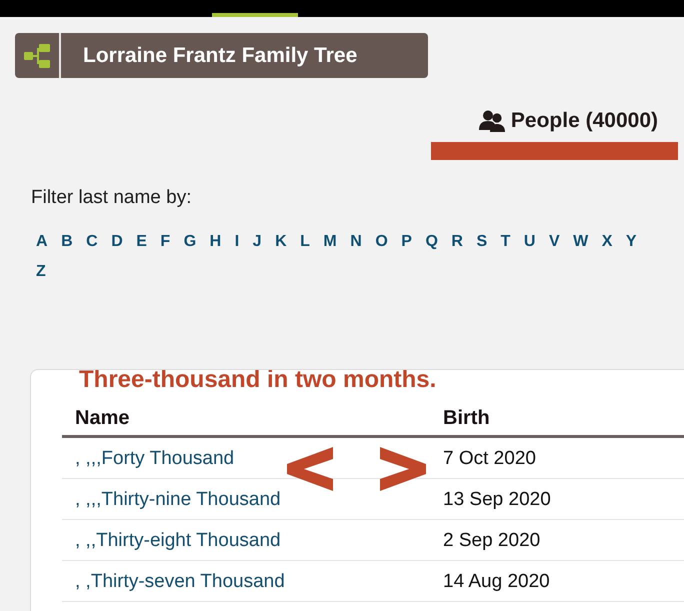 The width and height of the screenshot is (684, 611). I want to click on name-column-header: Name, so click(102, 418).